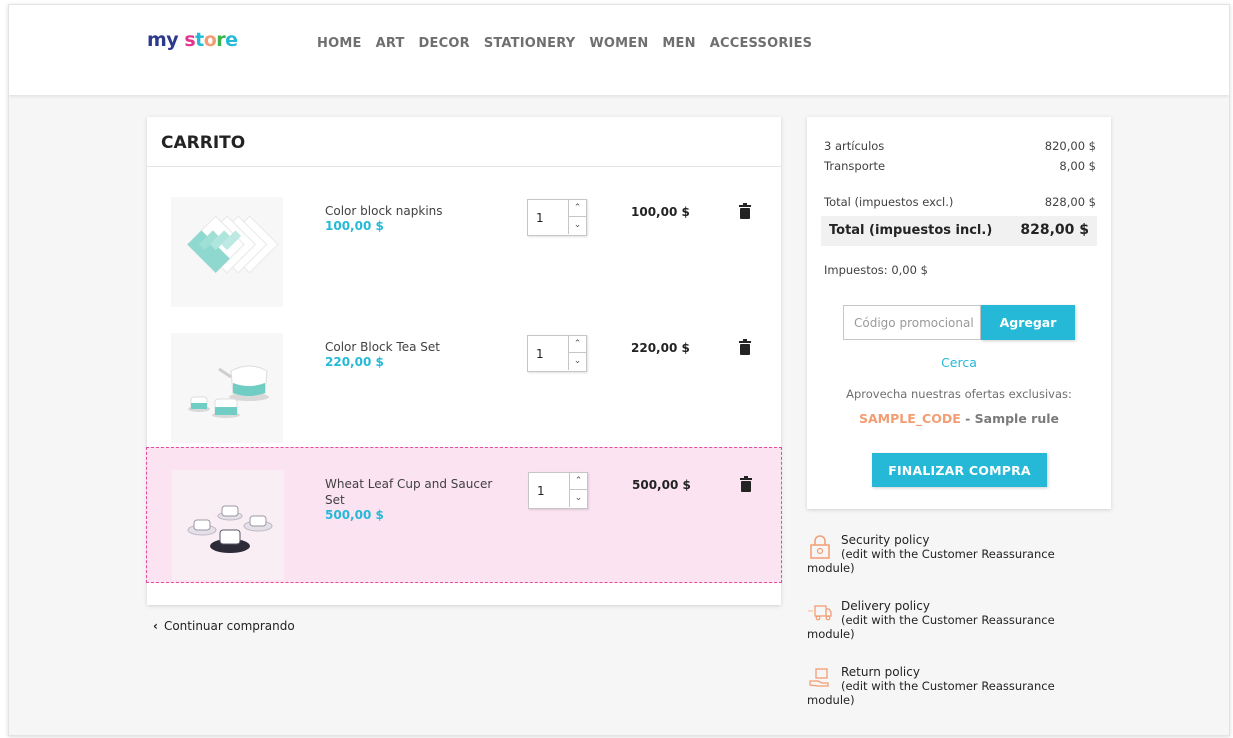 Image resolution: width=1233 pixels, height=738 pixels. What do you see at coordinates (415, 211) in the screenshot?
I see `product-name: Color block napkins` at bounding box center [415, 211].